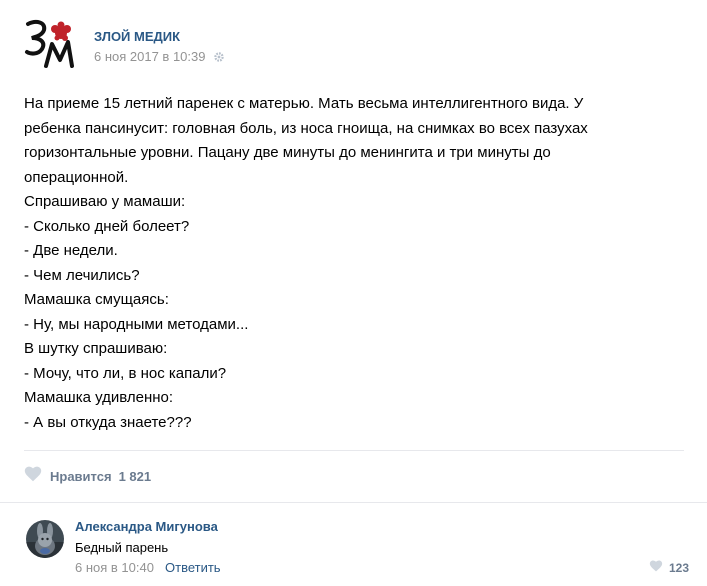 The image size is (707, 586). Describe the element at coordinates (96, 299) in the screenshot. I see `post-text-line: Мамашка смущаясь:` at that location.